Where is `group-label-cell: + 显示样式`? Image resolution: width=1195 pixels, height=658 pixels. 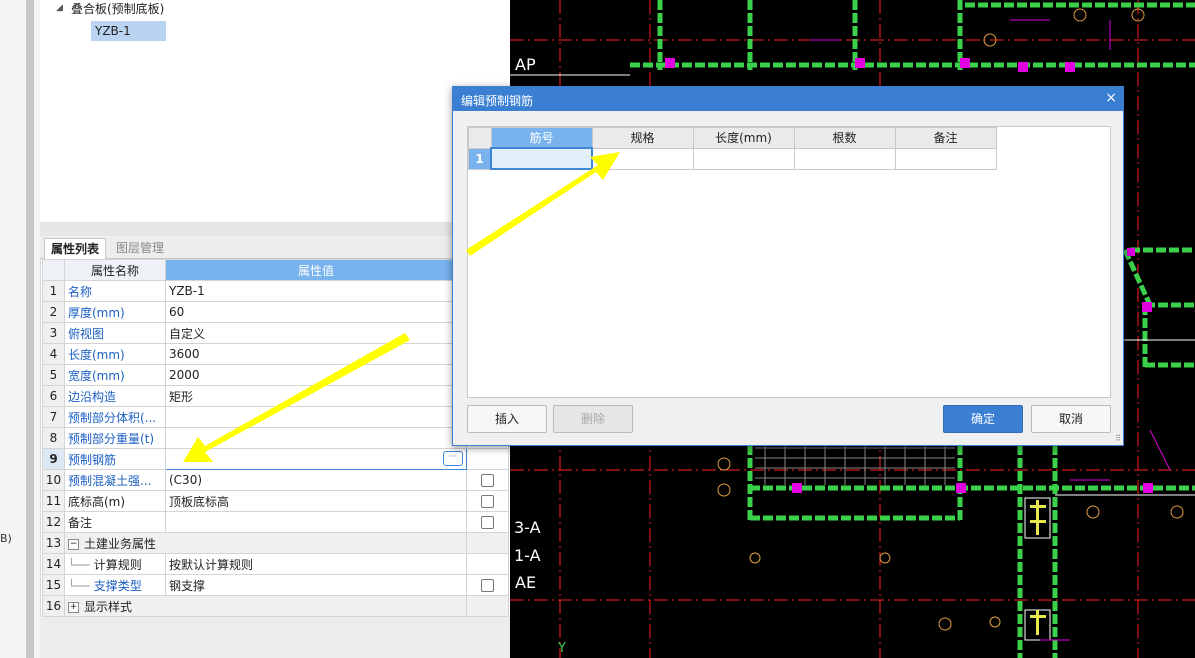
group-label-cell: + 显示样式 is located at coordinates (265, 606).